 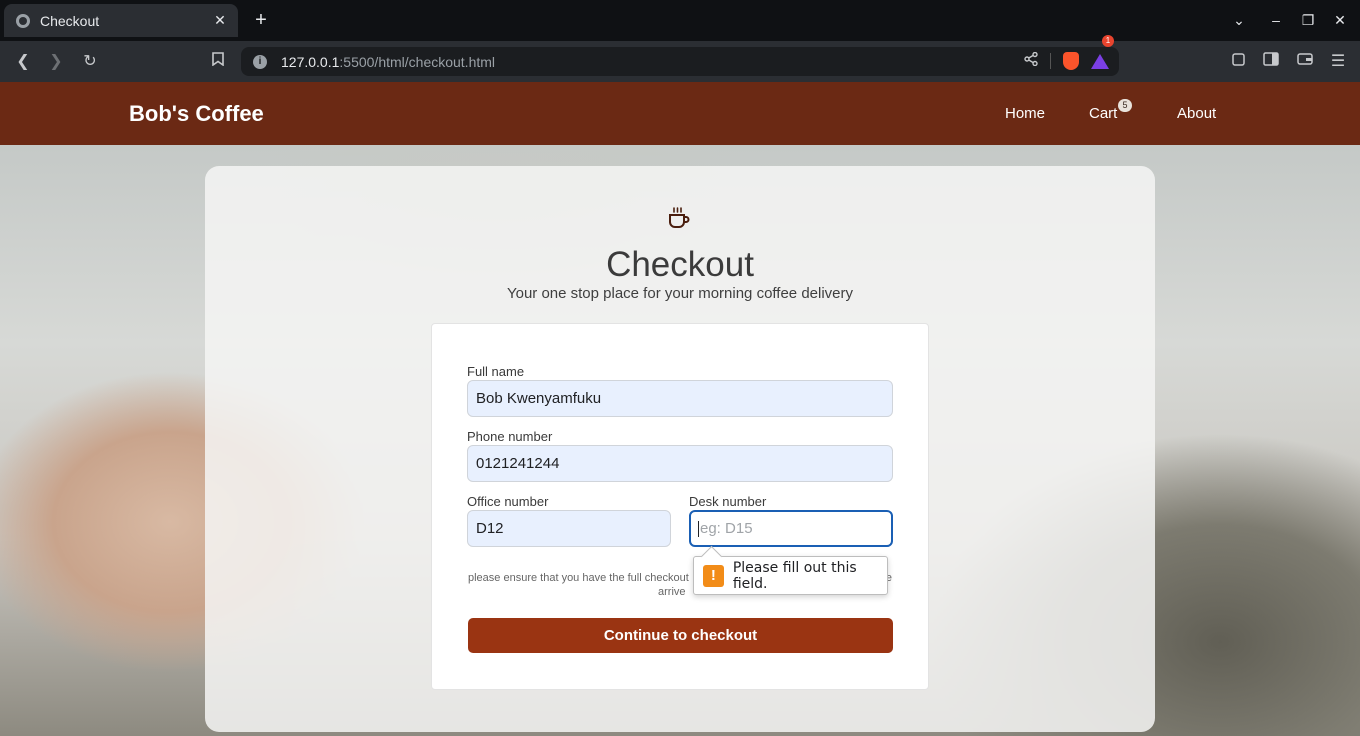 I want to click on wallet-icon, so click(x=1305, y=62).